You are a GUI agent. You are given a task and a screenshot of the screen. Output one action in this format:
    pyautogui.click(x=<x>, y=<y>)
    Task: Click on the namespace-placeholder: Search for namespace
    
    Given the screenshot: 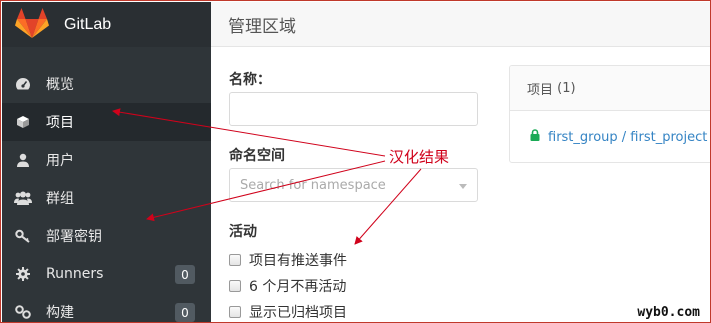 What is the action you would take?
    pyautogui.click(x=313, y=185)
    